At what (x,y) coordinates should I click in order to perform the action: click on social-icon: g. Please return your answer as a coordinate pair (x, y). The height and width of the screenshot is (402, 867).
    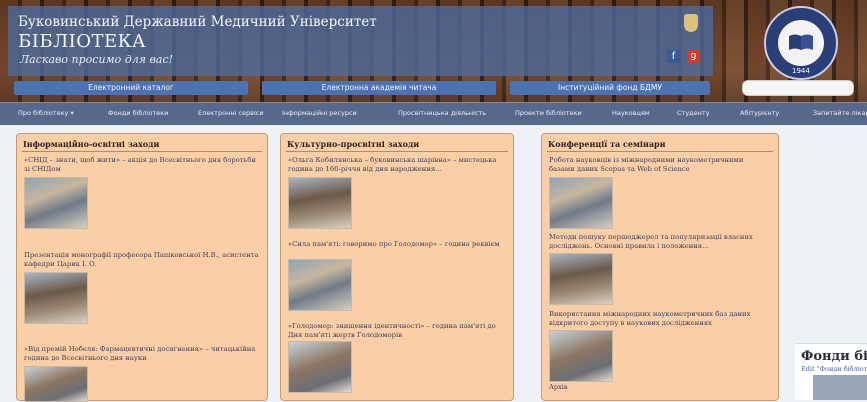
    Looking at the image, I should click on (693, 56).